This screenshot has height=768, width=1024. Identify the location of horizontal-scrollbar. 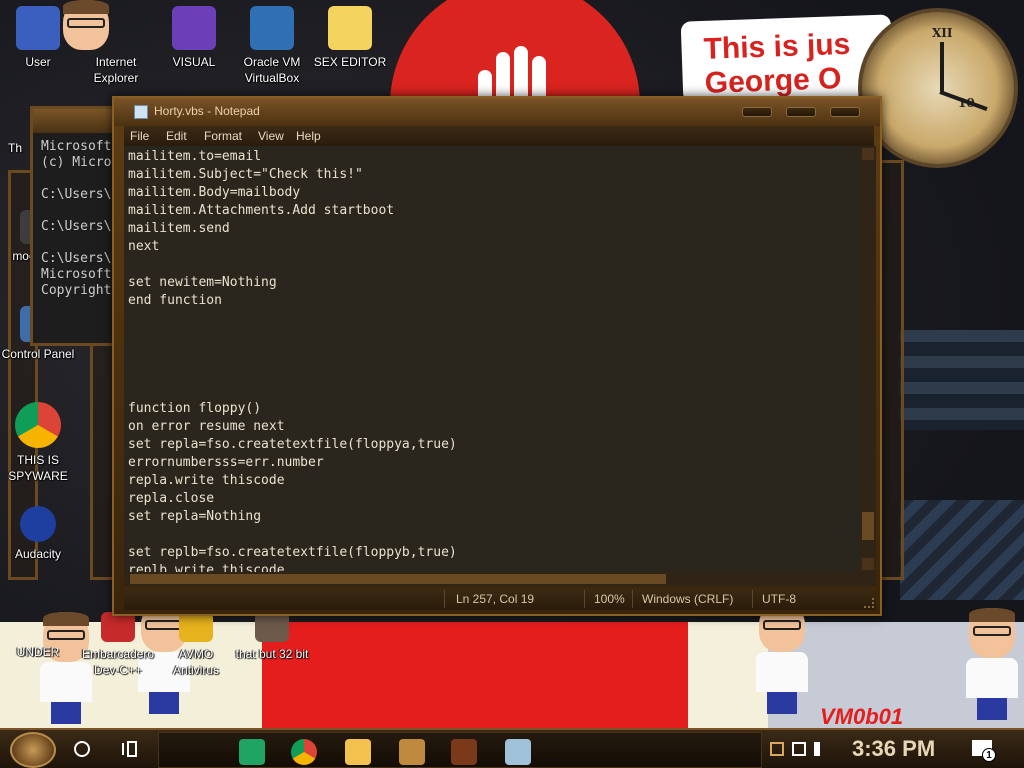
(500, 579).